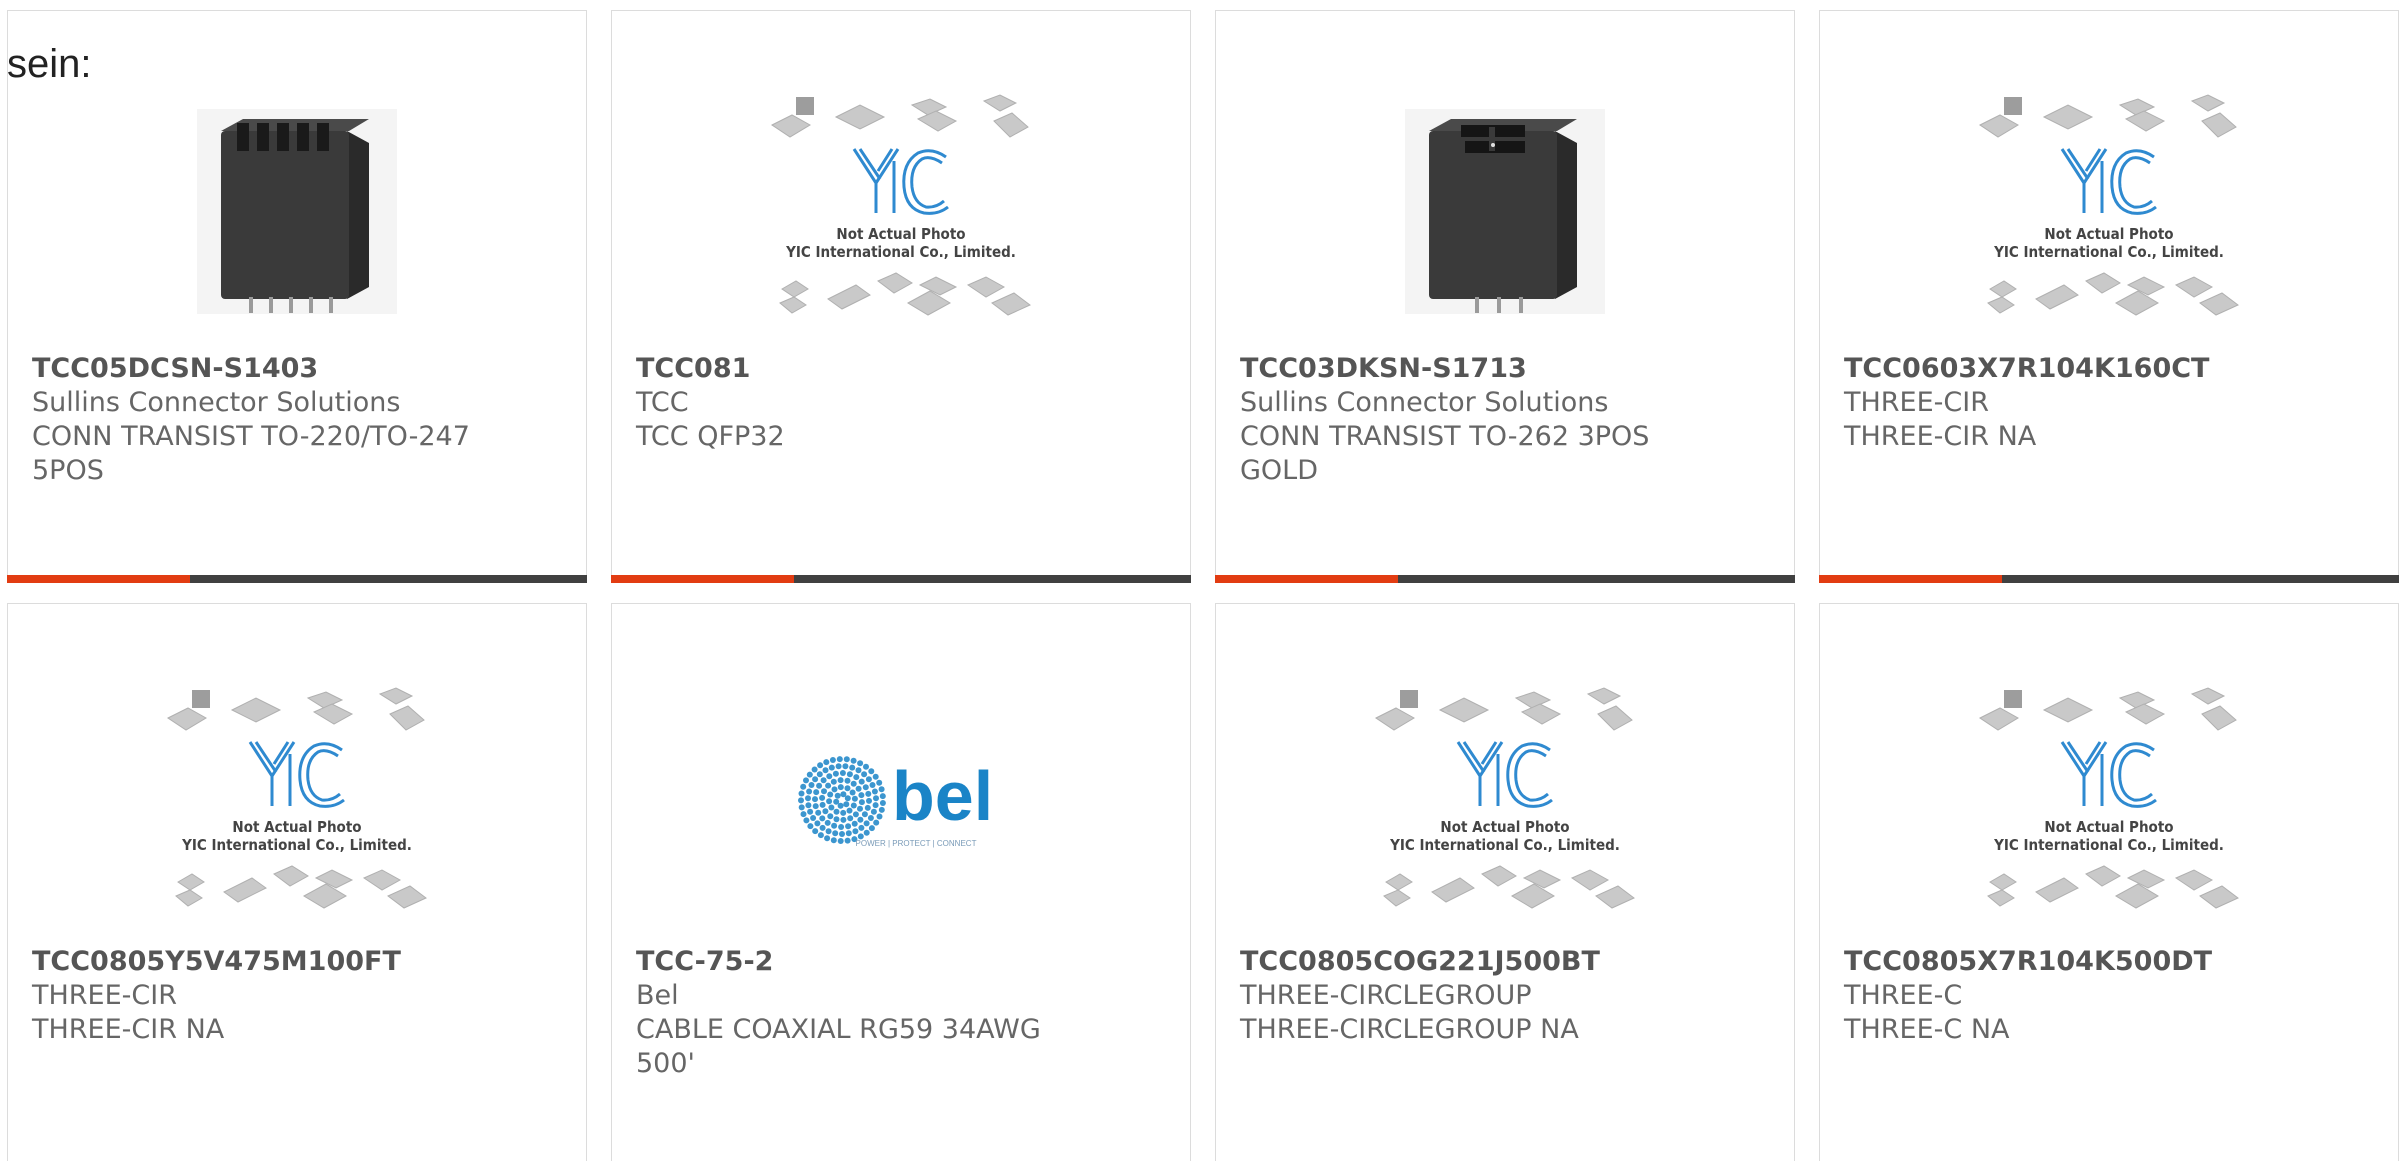 Image resolution: width=2400 pixels, height=1161 pixels. Describe the element at coordinates (2064, 962) in the screenshot. I see `part-number: TCC0805X7R104K500DT` at that location.